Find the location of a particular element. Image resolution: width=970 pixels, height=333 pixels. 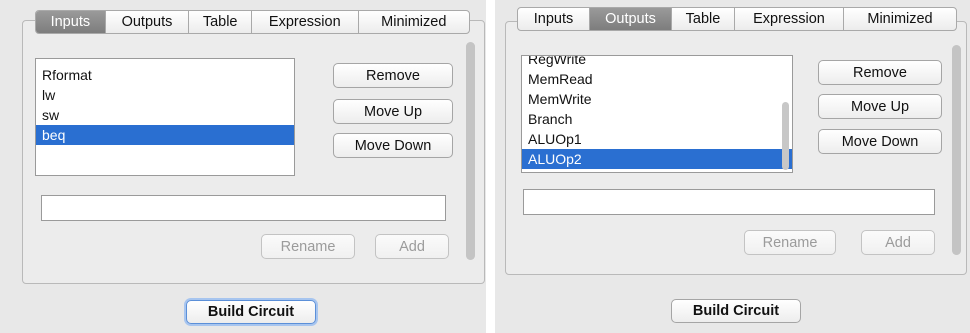

variable-list: Rformat lw sw beq is located at coordinates (165, 117).